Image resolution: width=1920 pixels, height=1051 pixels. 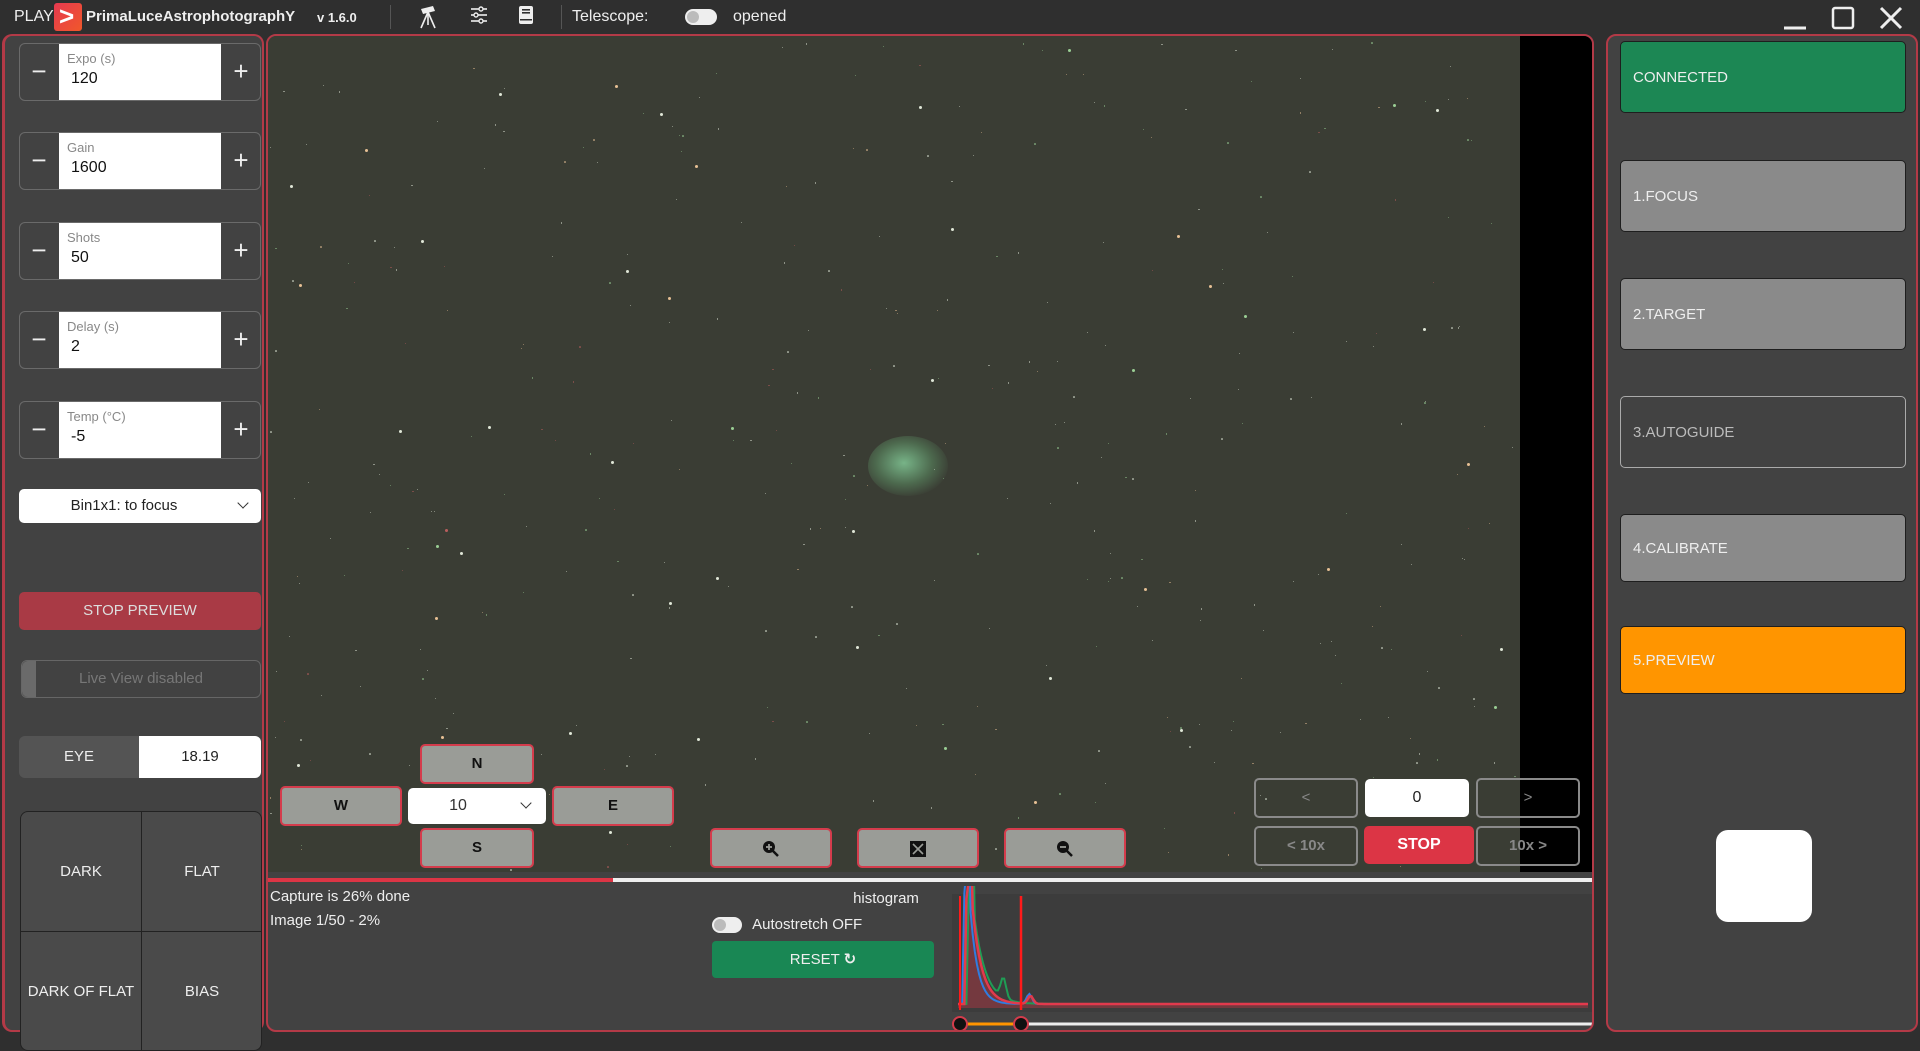 What do you see at coordinates (477, 806) in the screenshot?
I see `guide-step-select: 10` at bounding box center [477, 806].